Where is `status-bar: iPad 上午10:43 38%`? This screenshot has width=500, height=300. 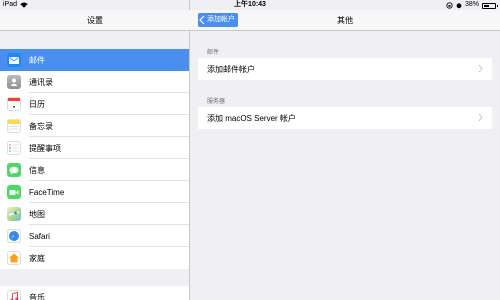
status-bar: iPad 上午10:43 38% is located at coordinates (250, 5).